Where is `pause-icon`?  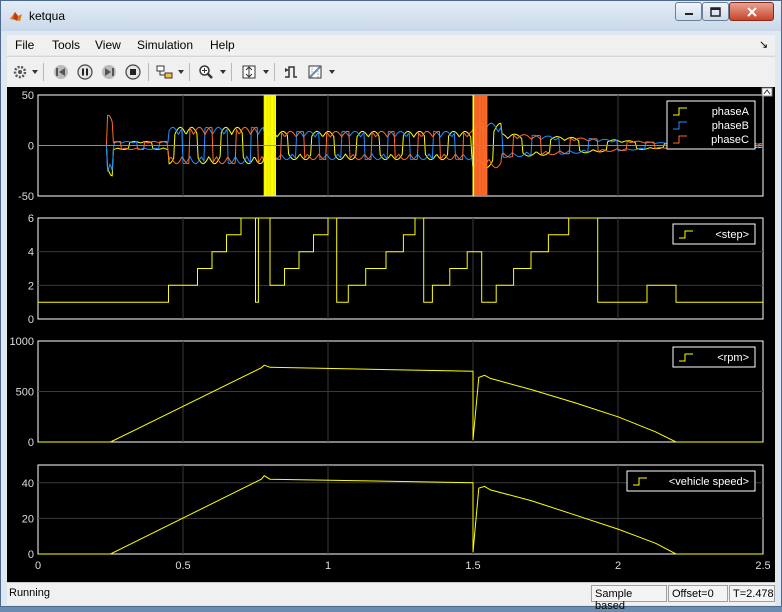 pause-icon is located at coordinates (85, 72).